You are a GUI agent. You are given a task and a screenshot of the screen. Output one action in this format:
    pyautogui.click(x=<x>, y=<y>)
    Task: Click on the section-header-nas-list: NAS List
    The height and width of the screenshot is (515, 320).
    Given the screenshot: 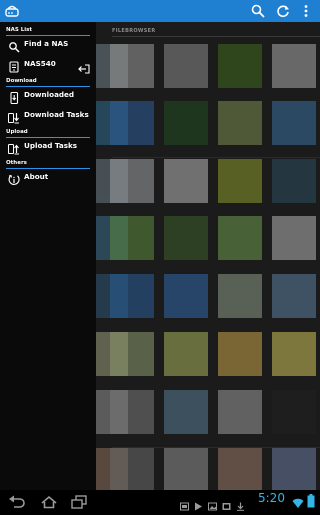 What is the action you would take?
    pyautogui.click(x=19, y=30)
    